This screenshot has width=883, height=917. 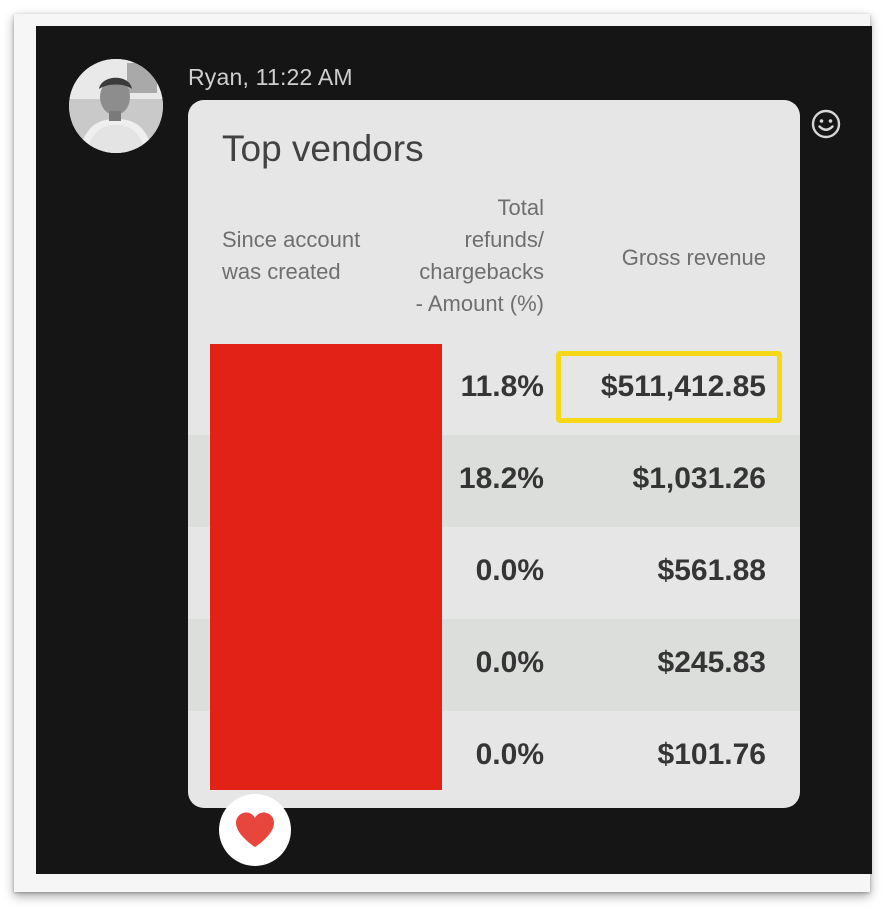 I want to click on heart-icon, so click(x=255, y=829).